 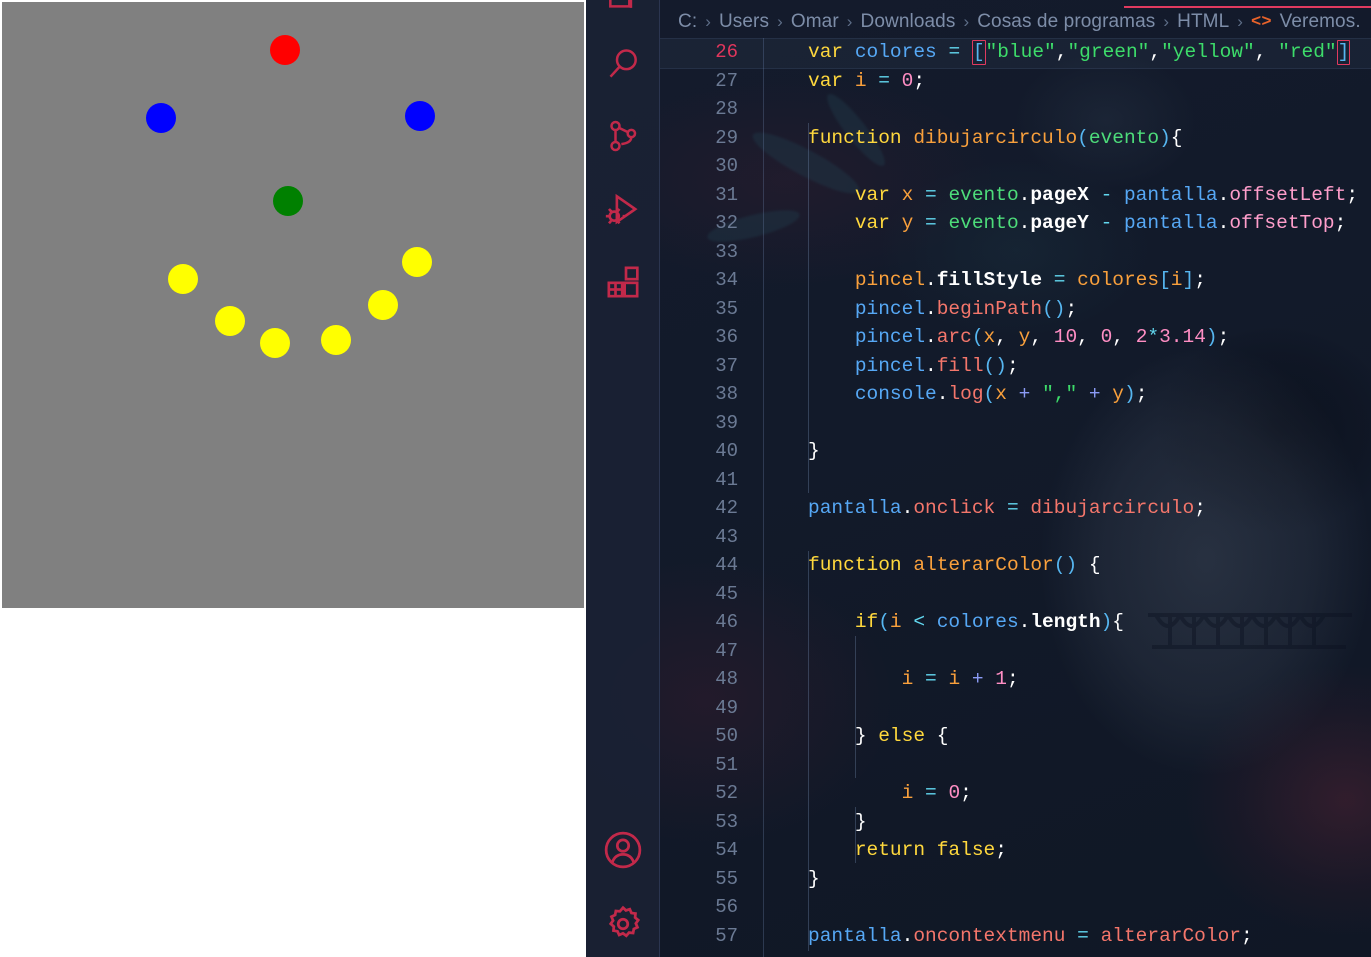 What do you see at coordinates (1015, 309) in the screenshot?
I see `code-line: 35 pincel.beginPath();` at bounding box center [1015, 309].